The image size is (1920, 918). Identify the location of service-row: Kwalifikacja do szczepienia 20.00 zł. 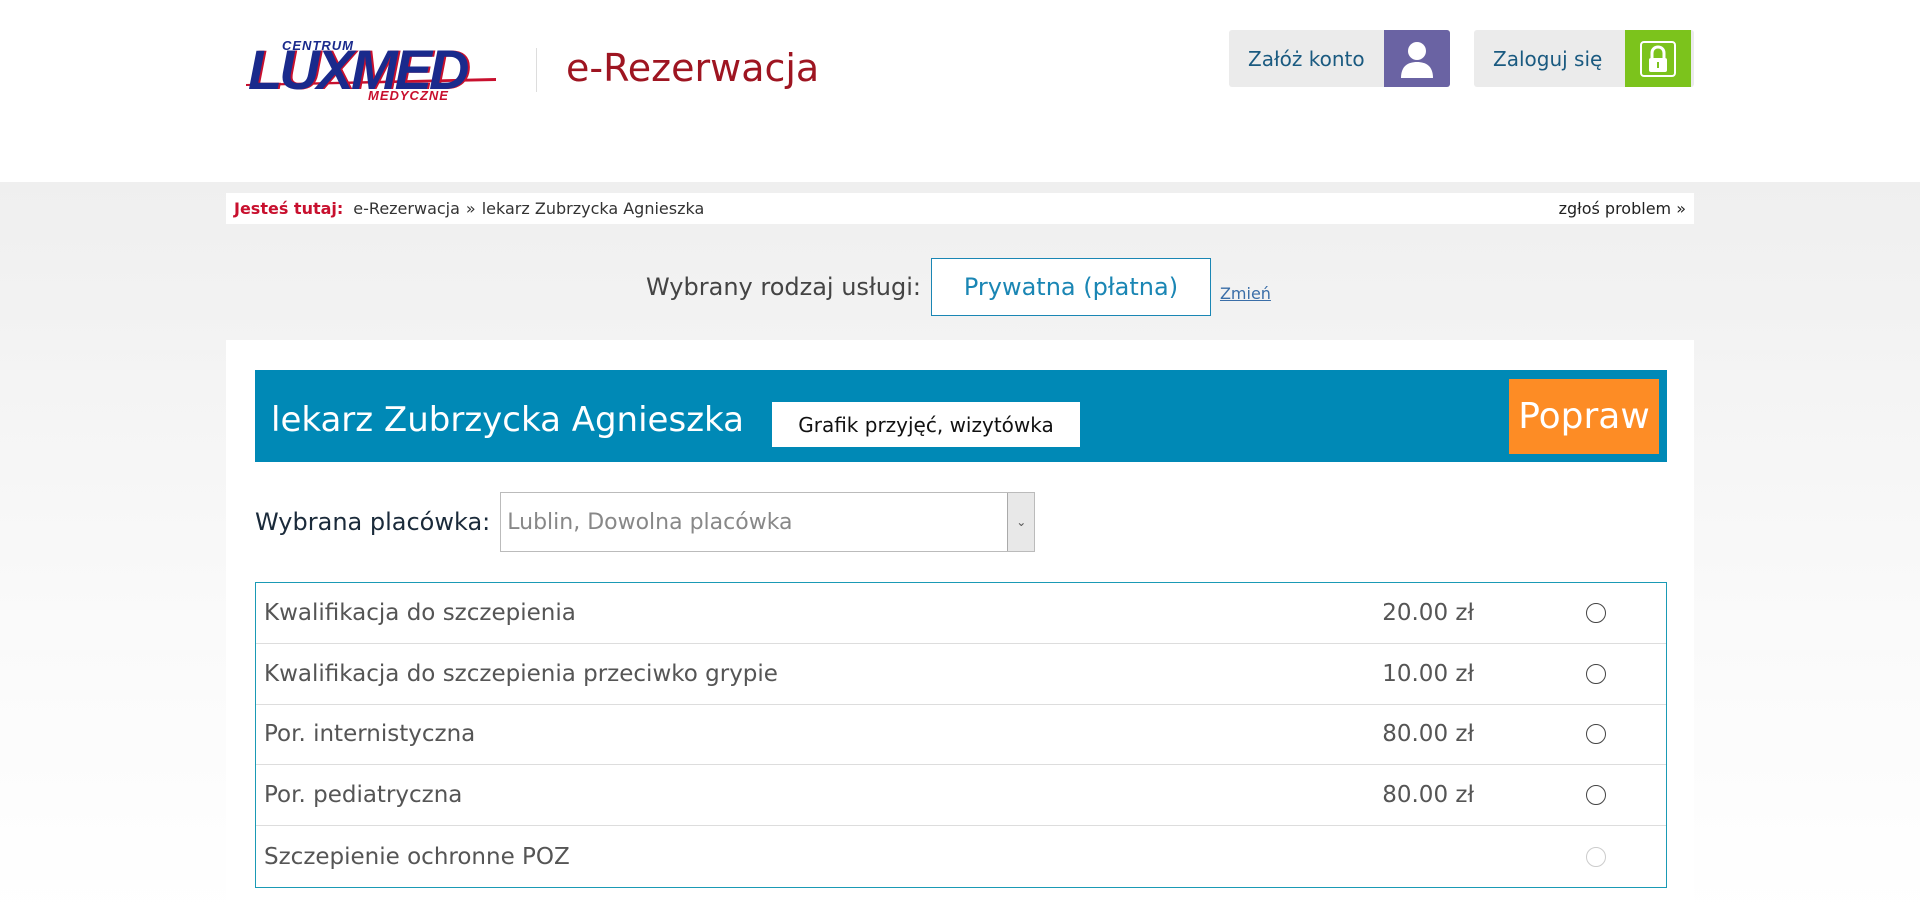
(961, 613).